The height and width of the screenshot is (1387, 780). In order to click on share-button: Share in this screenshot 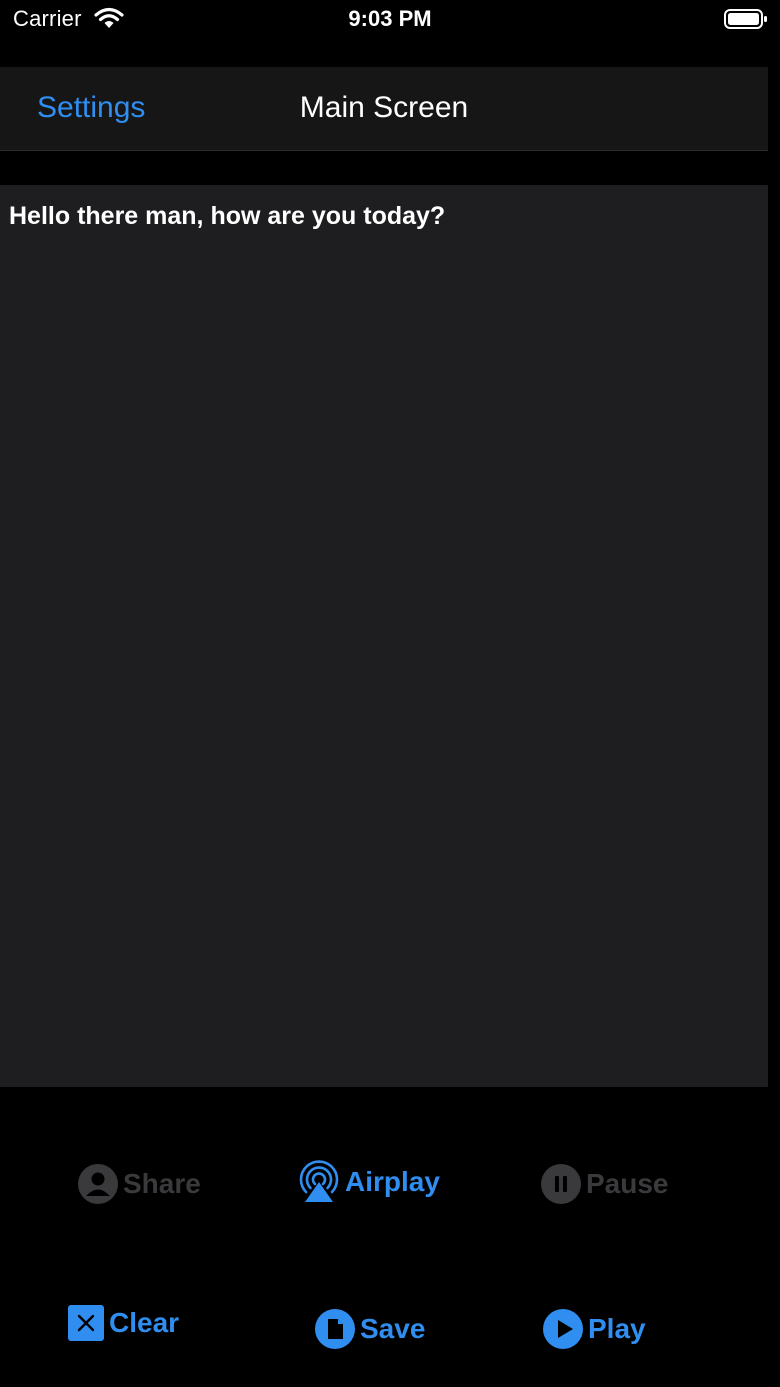, I will do `click(139, 1184)`.